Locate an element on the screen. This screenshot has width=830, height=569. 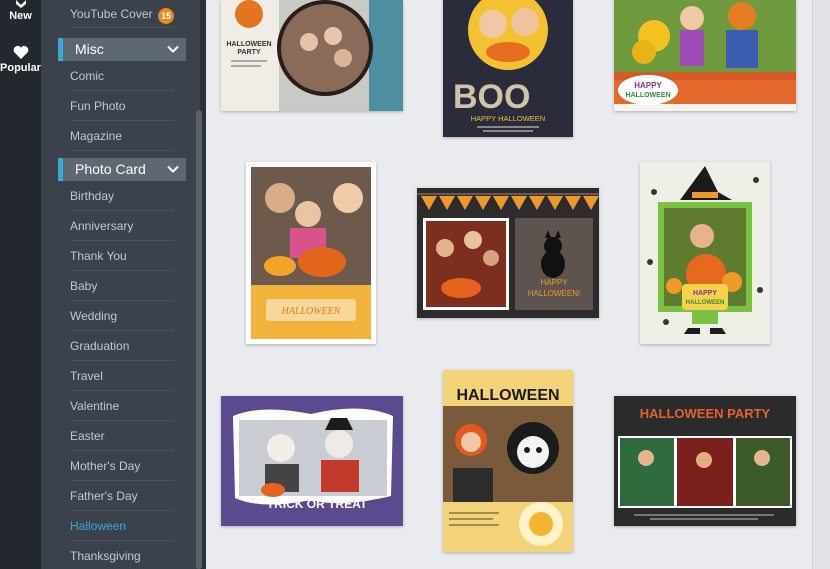
sidebar-item-wedding: Wedding is located at coordinates (122, 316).